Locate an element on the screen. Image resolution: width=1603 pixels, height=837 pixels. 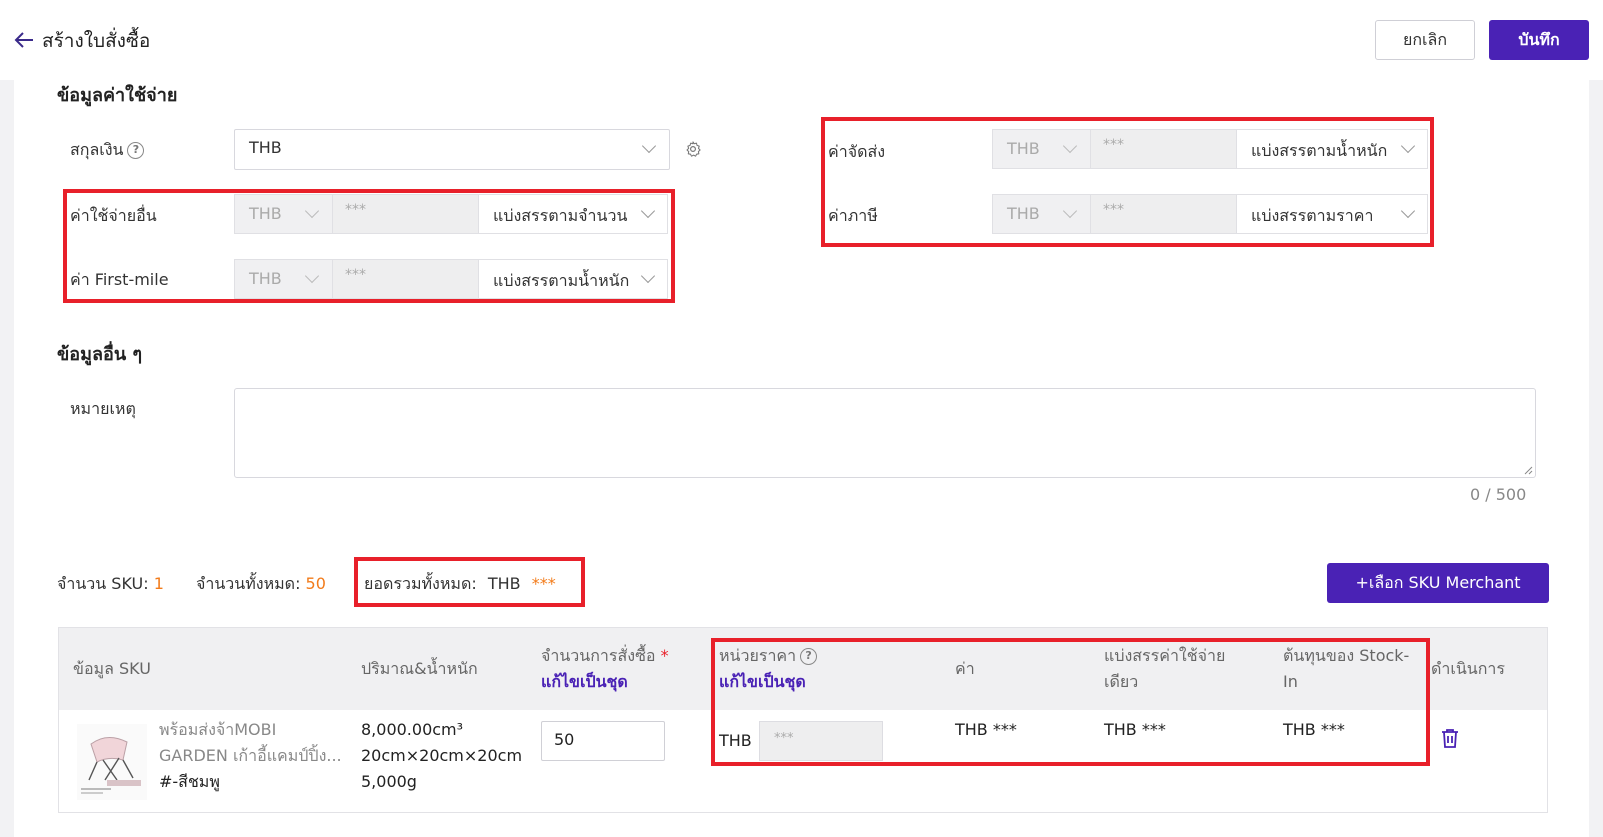
cancel-button: ยกเลิก is located at coordinates (1425, 40).